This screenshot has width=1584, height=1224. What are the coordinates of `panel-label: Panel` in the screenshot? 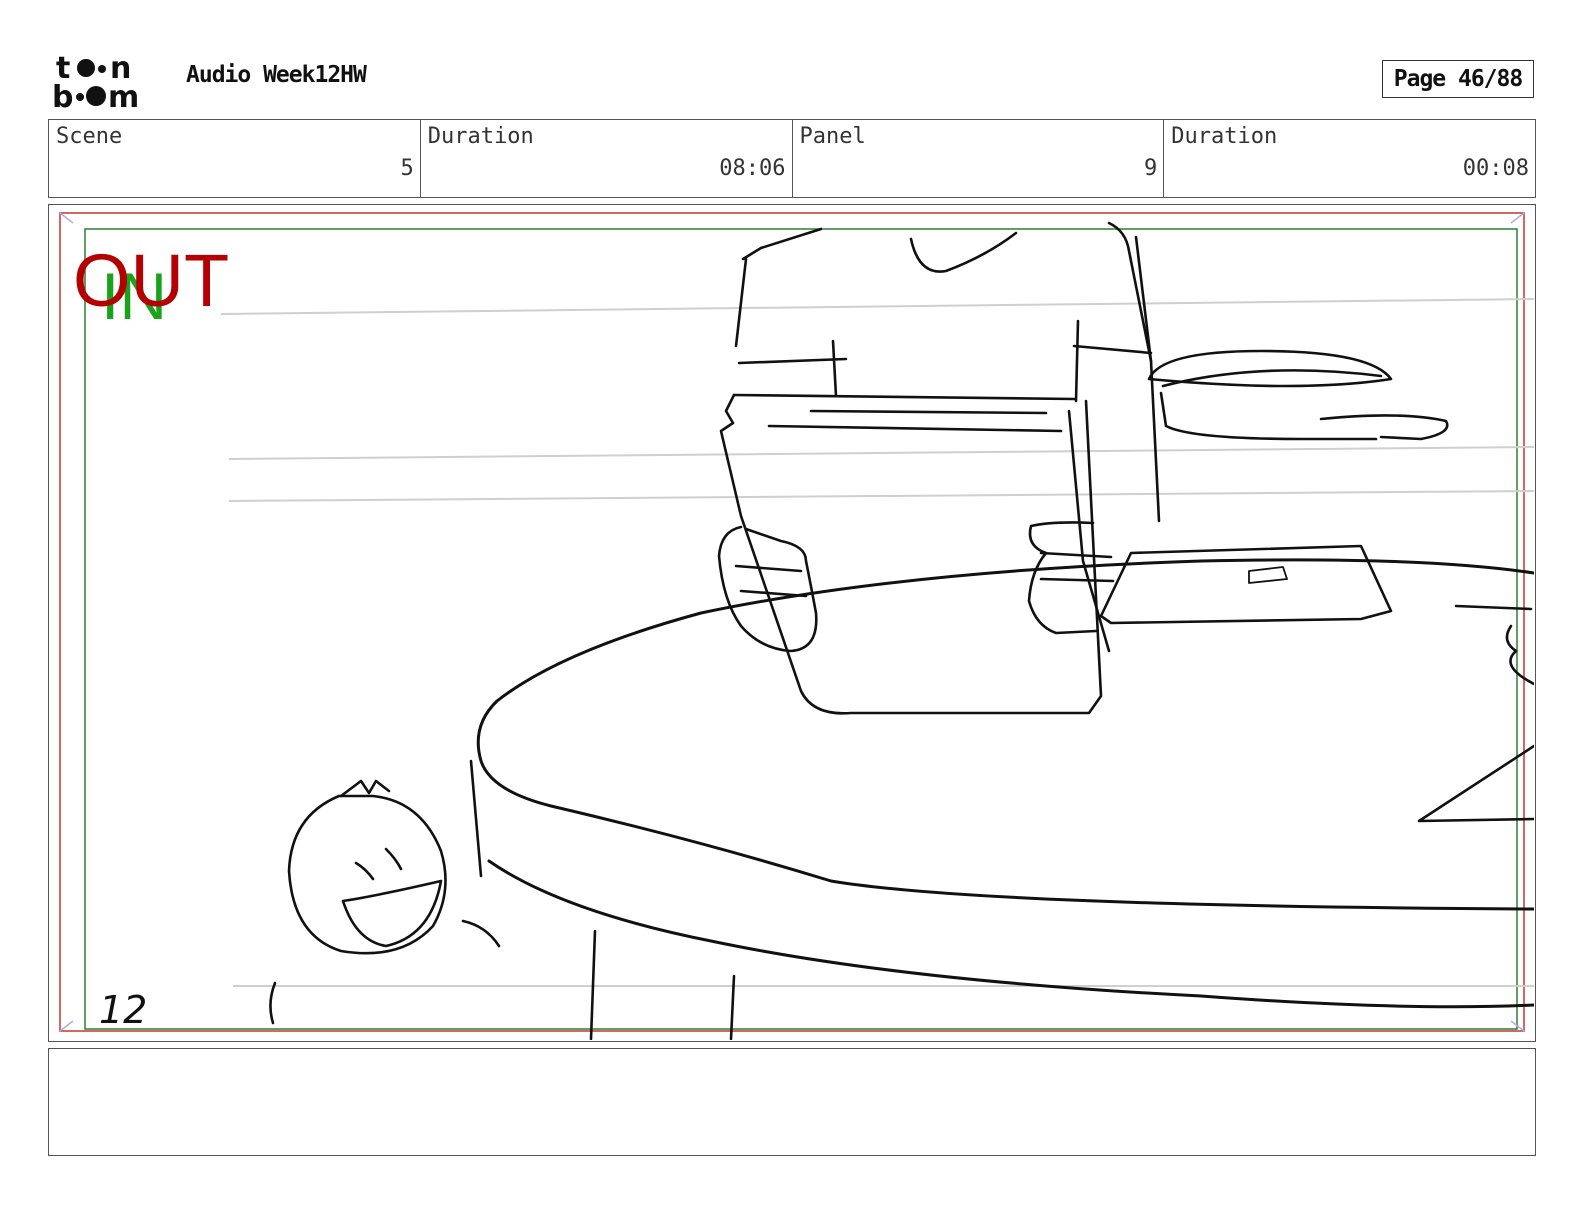 It's located at (832, 136).